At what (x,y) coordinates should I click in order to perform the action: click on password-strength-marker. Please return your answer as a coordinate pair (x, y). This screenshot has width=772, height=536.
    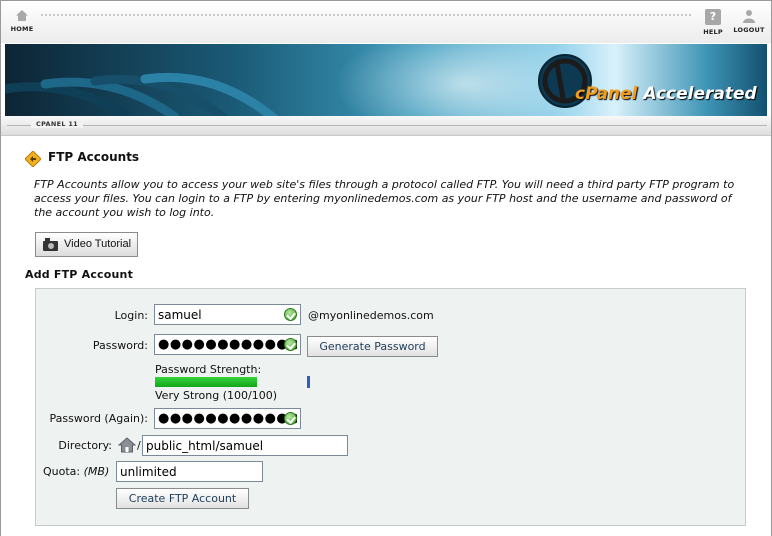
    Looking at the image, I should click on (308, 382).